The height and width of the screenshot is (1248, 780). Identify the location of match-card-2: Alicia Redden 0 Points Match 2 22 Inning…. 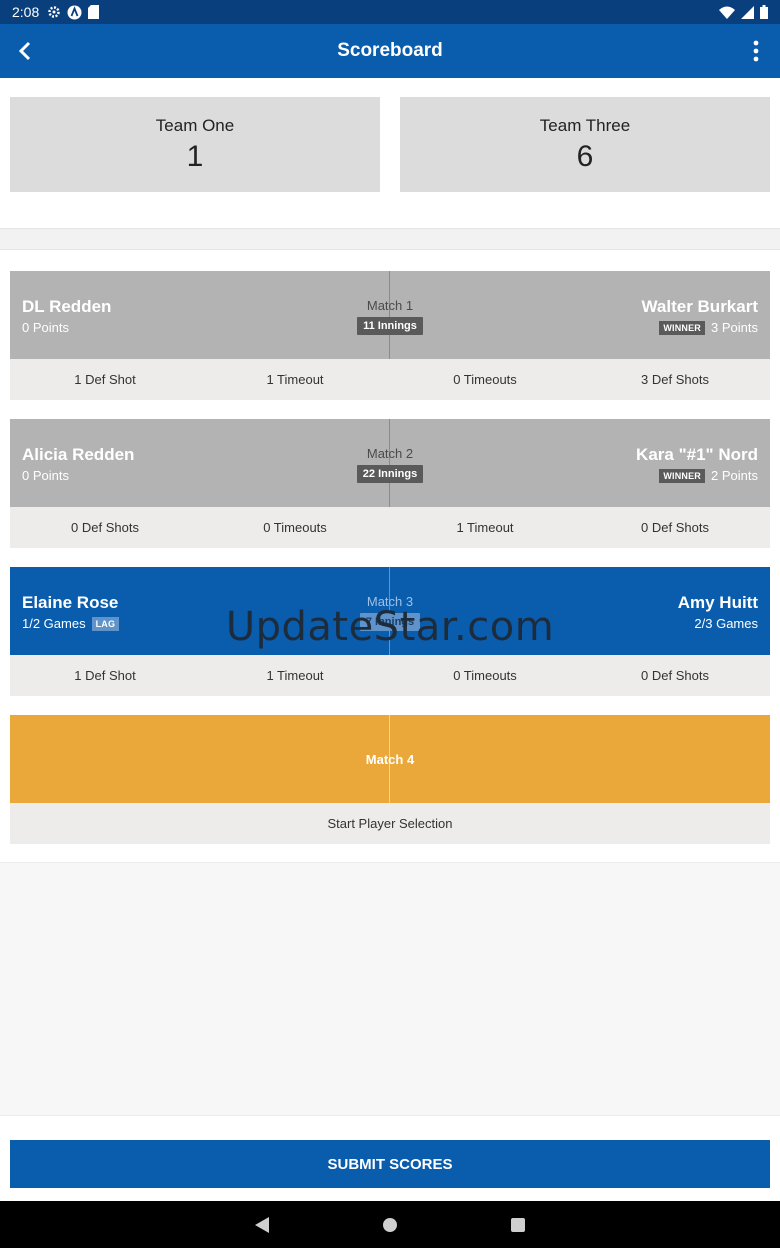
(390, 483).